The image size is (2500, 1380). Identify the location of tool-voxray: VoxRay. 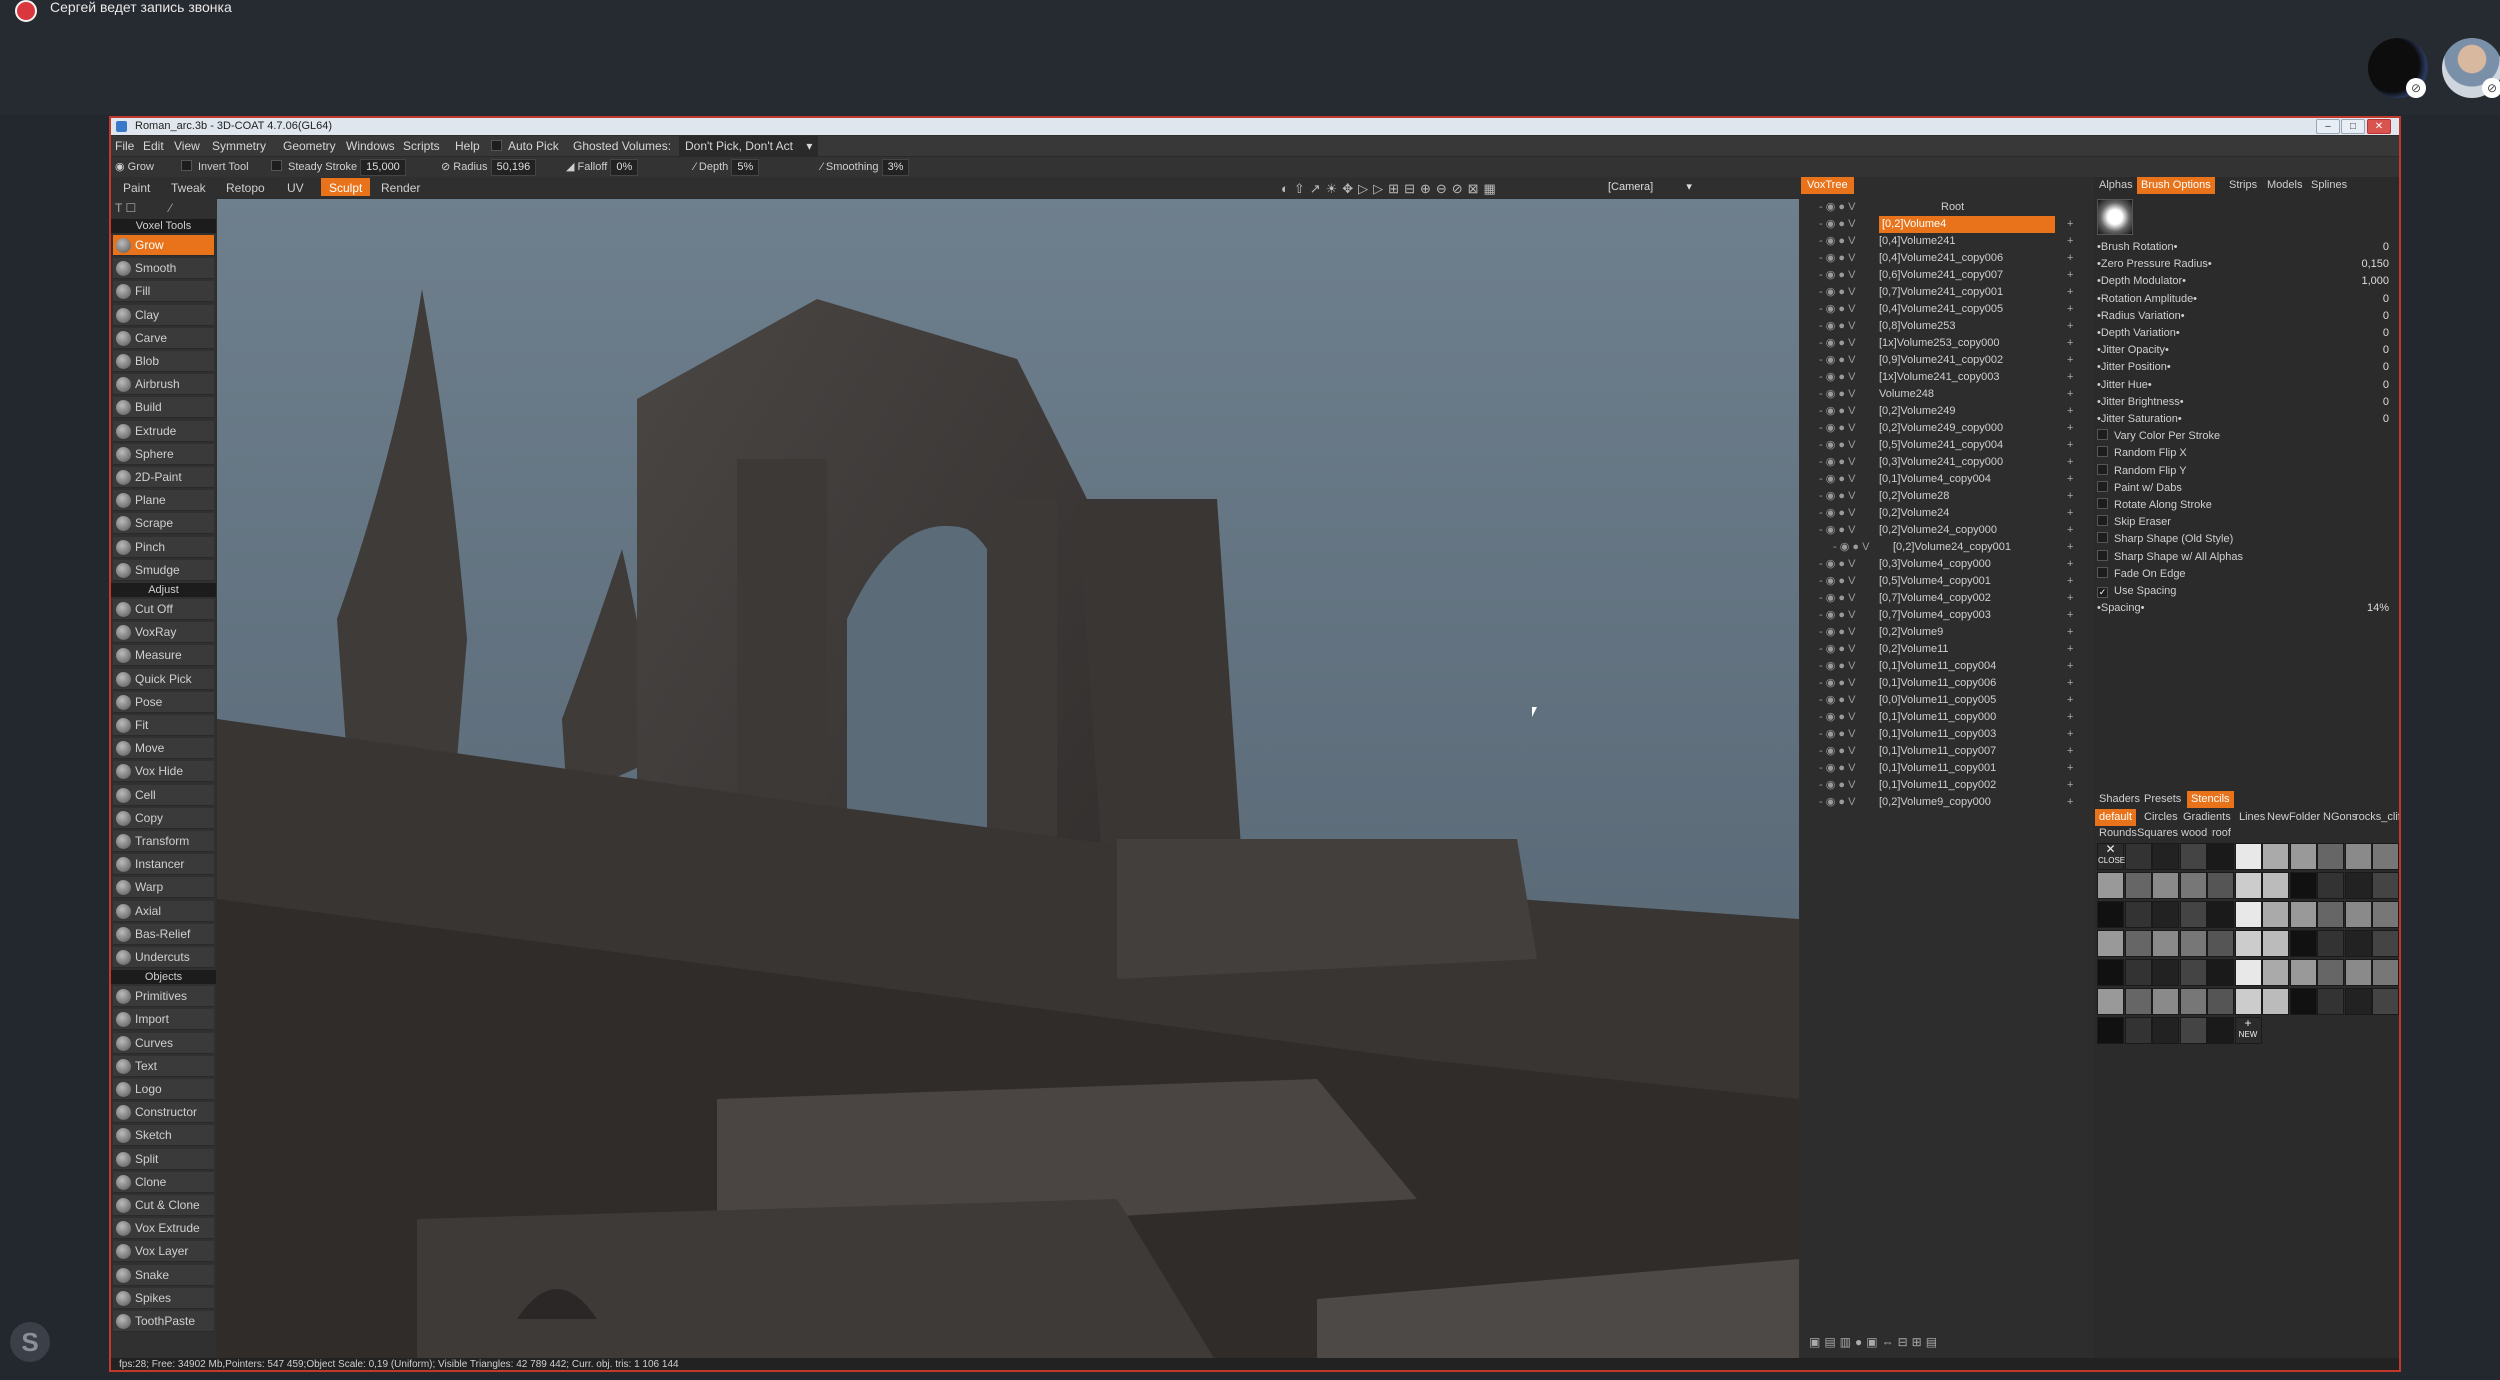
(163, 633).